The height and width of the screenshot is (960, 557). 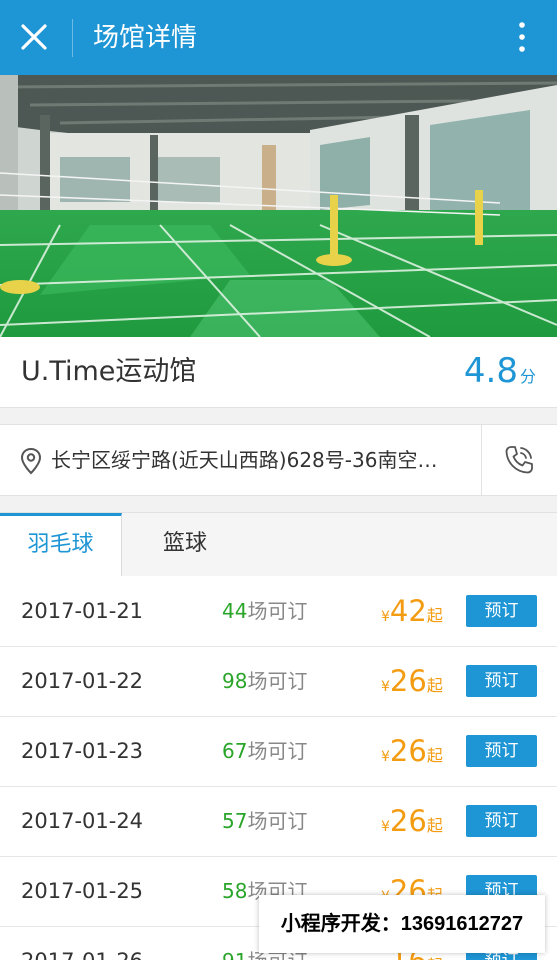 I want to click on slot-date: 2017-01-23, so click(x=82, y=751).